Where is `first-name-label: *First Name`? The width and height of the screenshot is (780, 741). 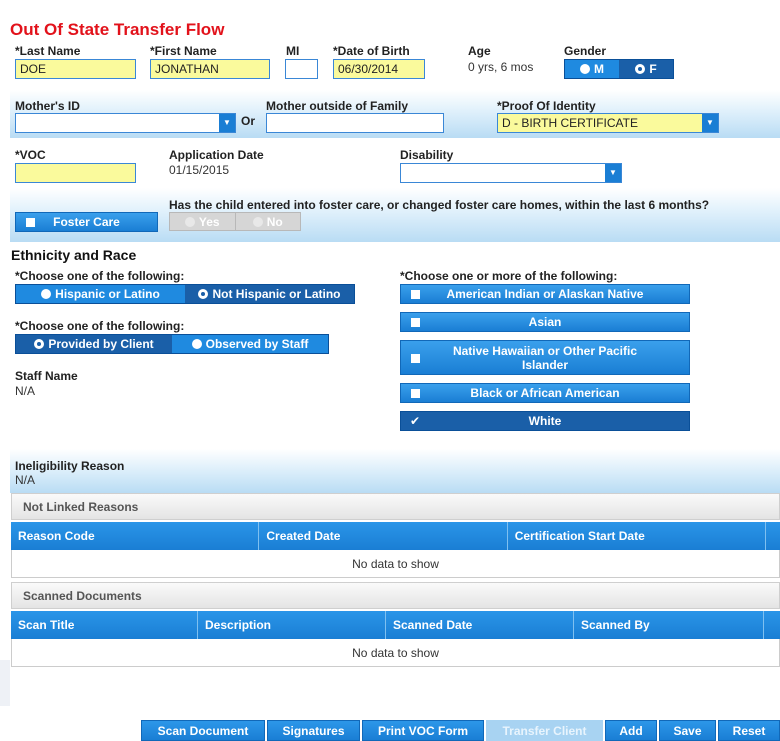
first-name-label: *First Name is located at coordinates (183, 51).